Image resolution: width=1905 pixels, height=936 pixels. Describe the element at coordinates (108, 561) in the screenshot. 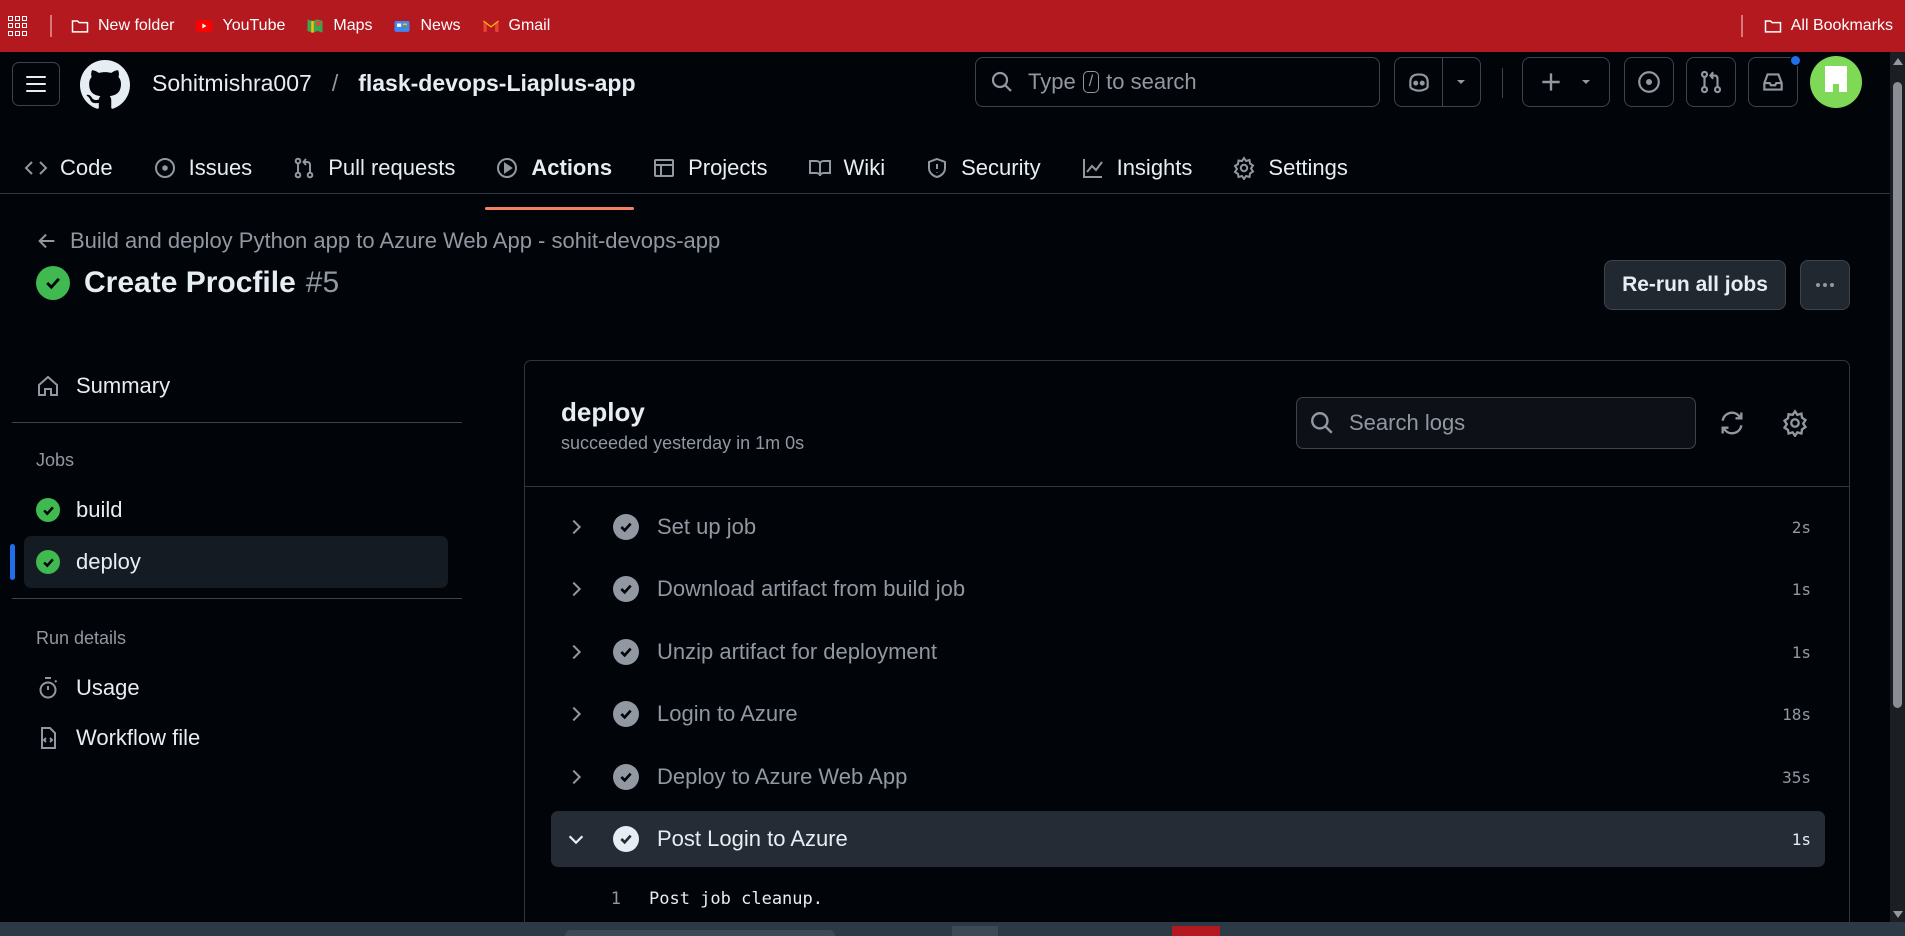

I see `sidebar-item-label: deploy` at that location.